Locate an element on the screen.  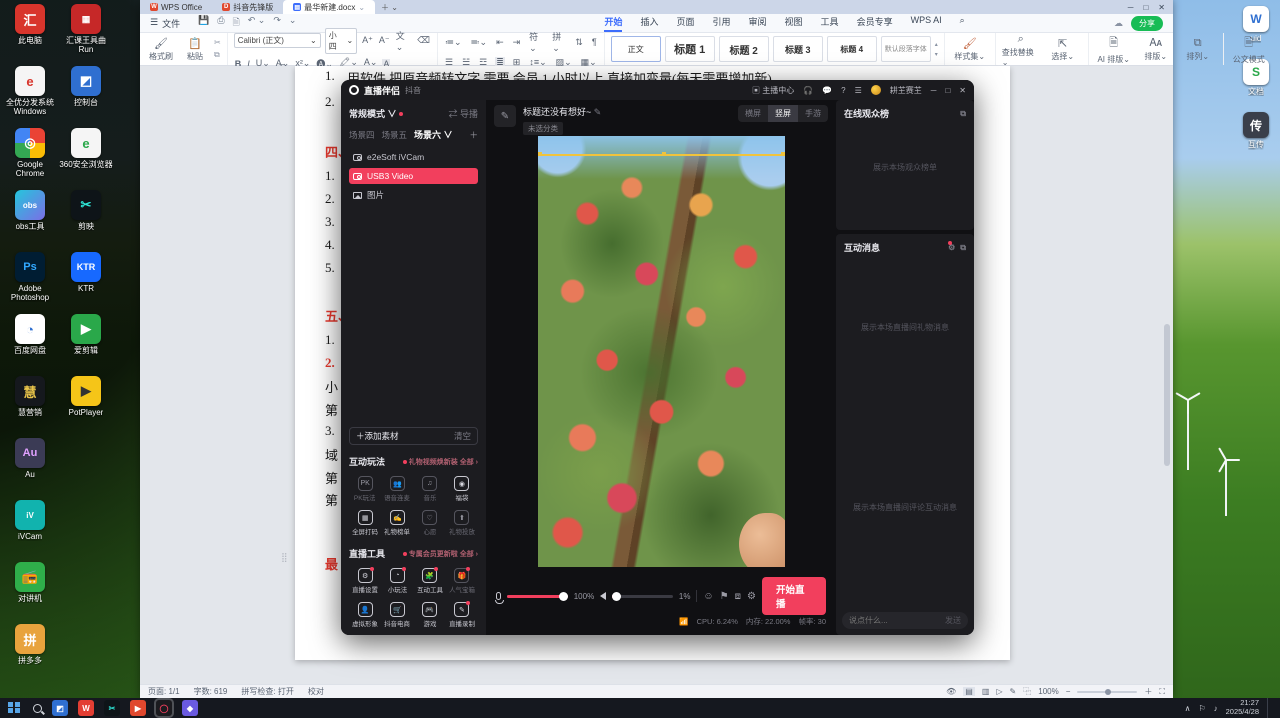
select-button: ⇱ 选择⌄ is located at coordinates (1063, 49).